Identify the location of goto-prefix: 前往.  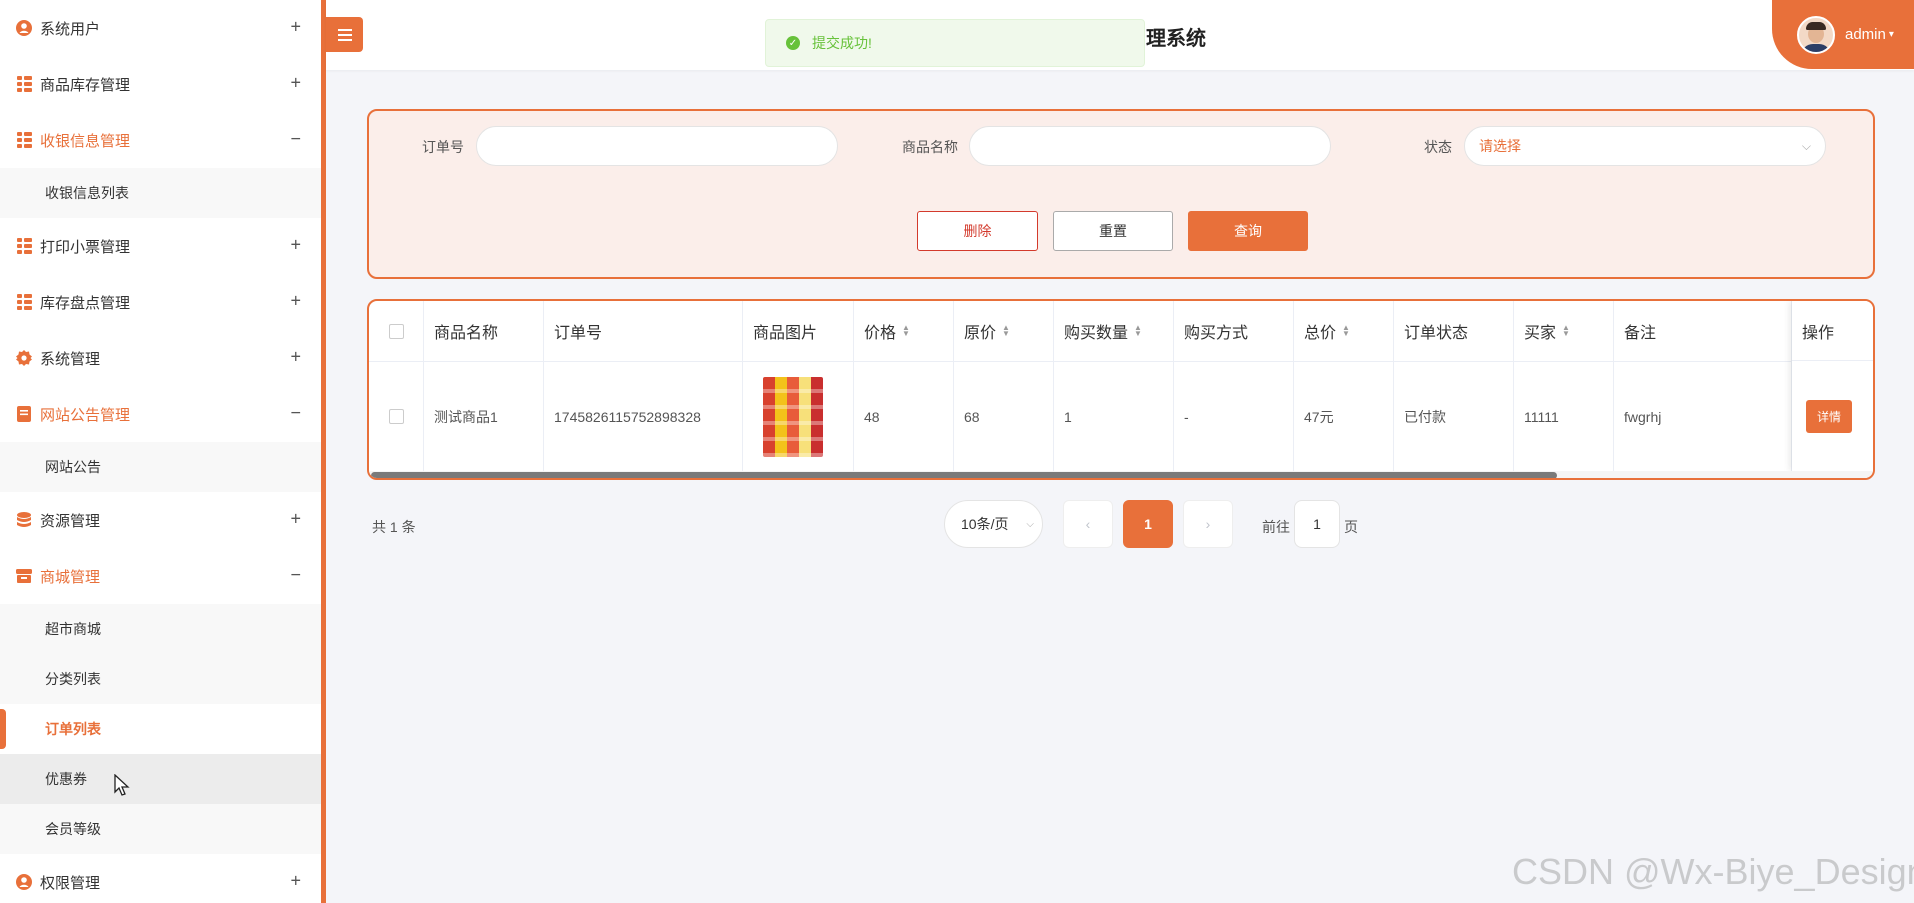
(1276, 527).